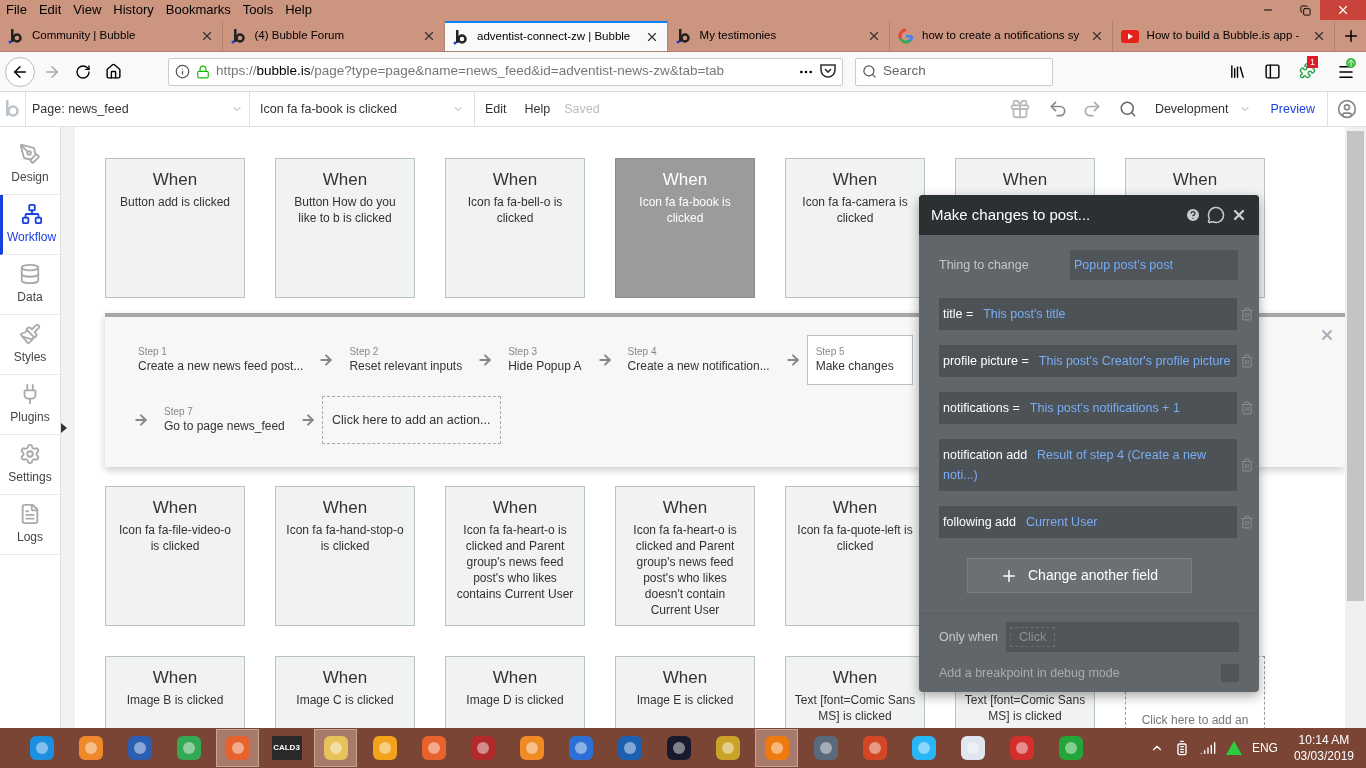 The image size is (1366, 768). Describe the element at coordinates (1088, 522) in the screenshot. I see `field-change-row: following add Current User` at that location.